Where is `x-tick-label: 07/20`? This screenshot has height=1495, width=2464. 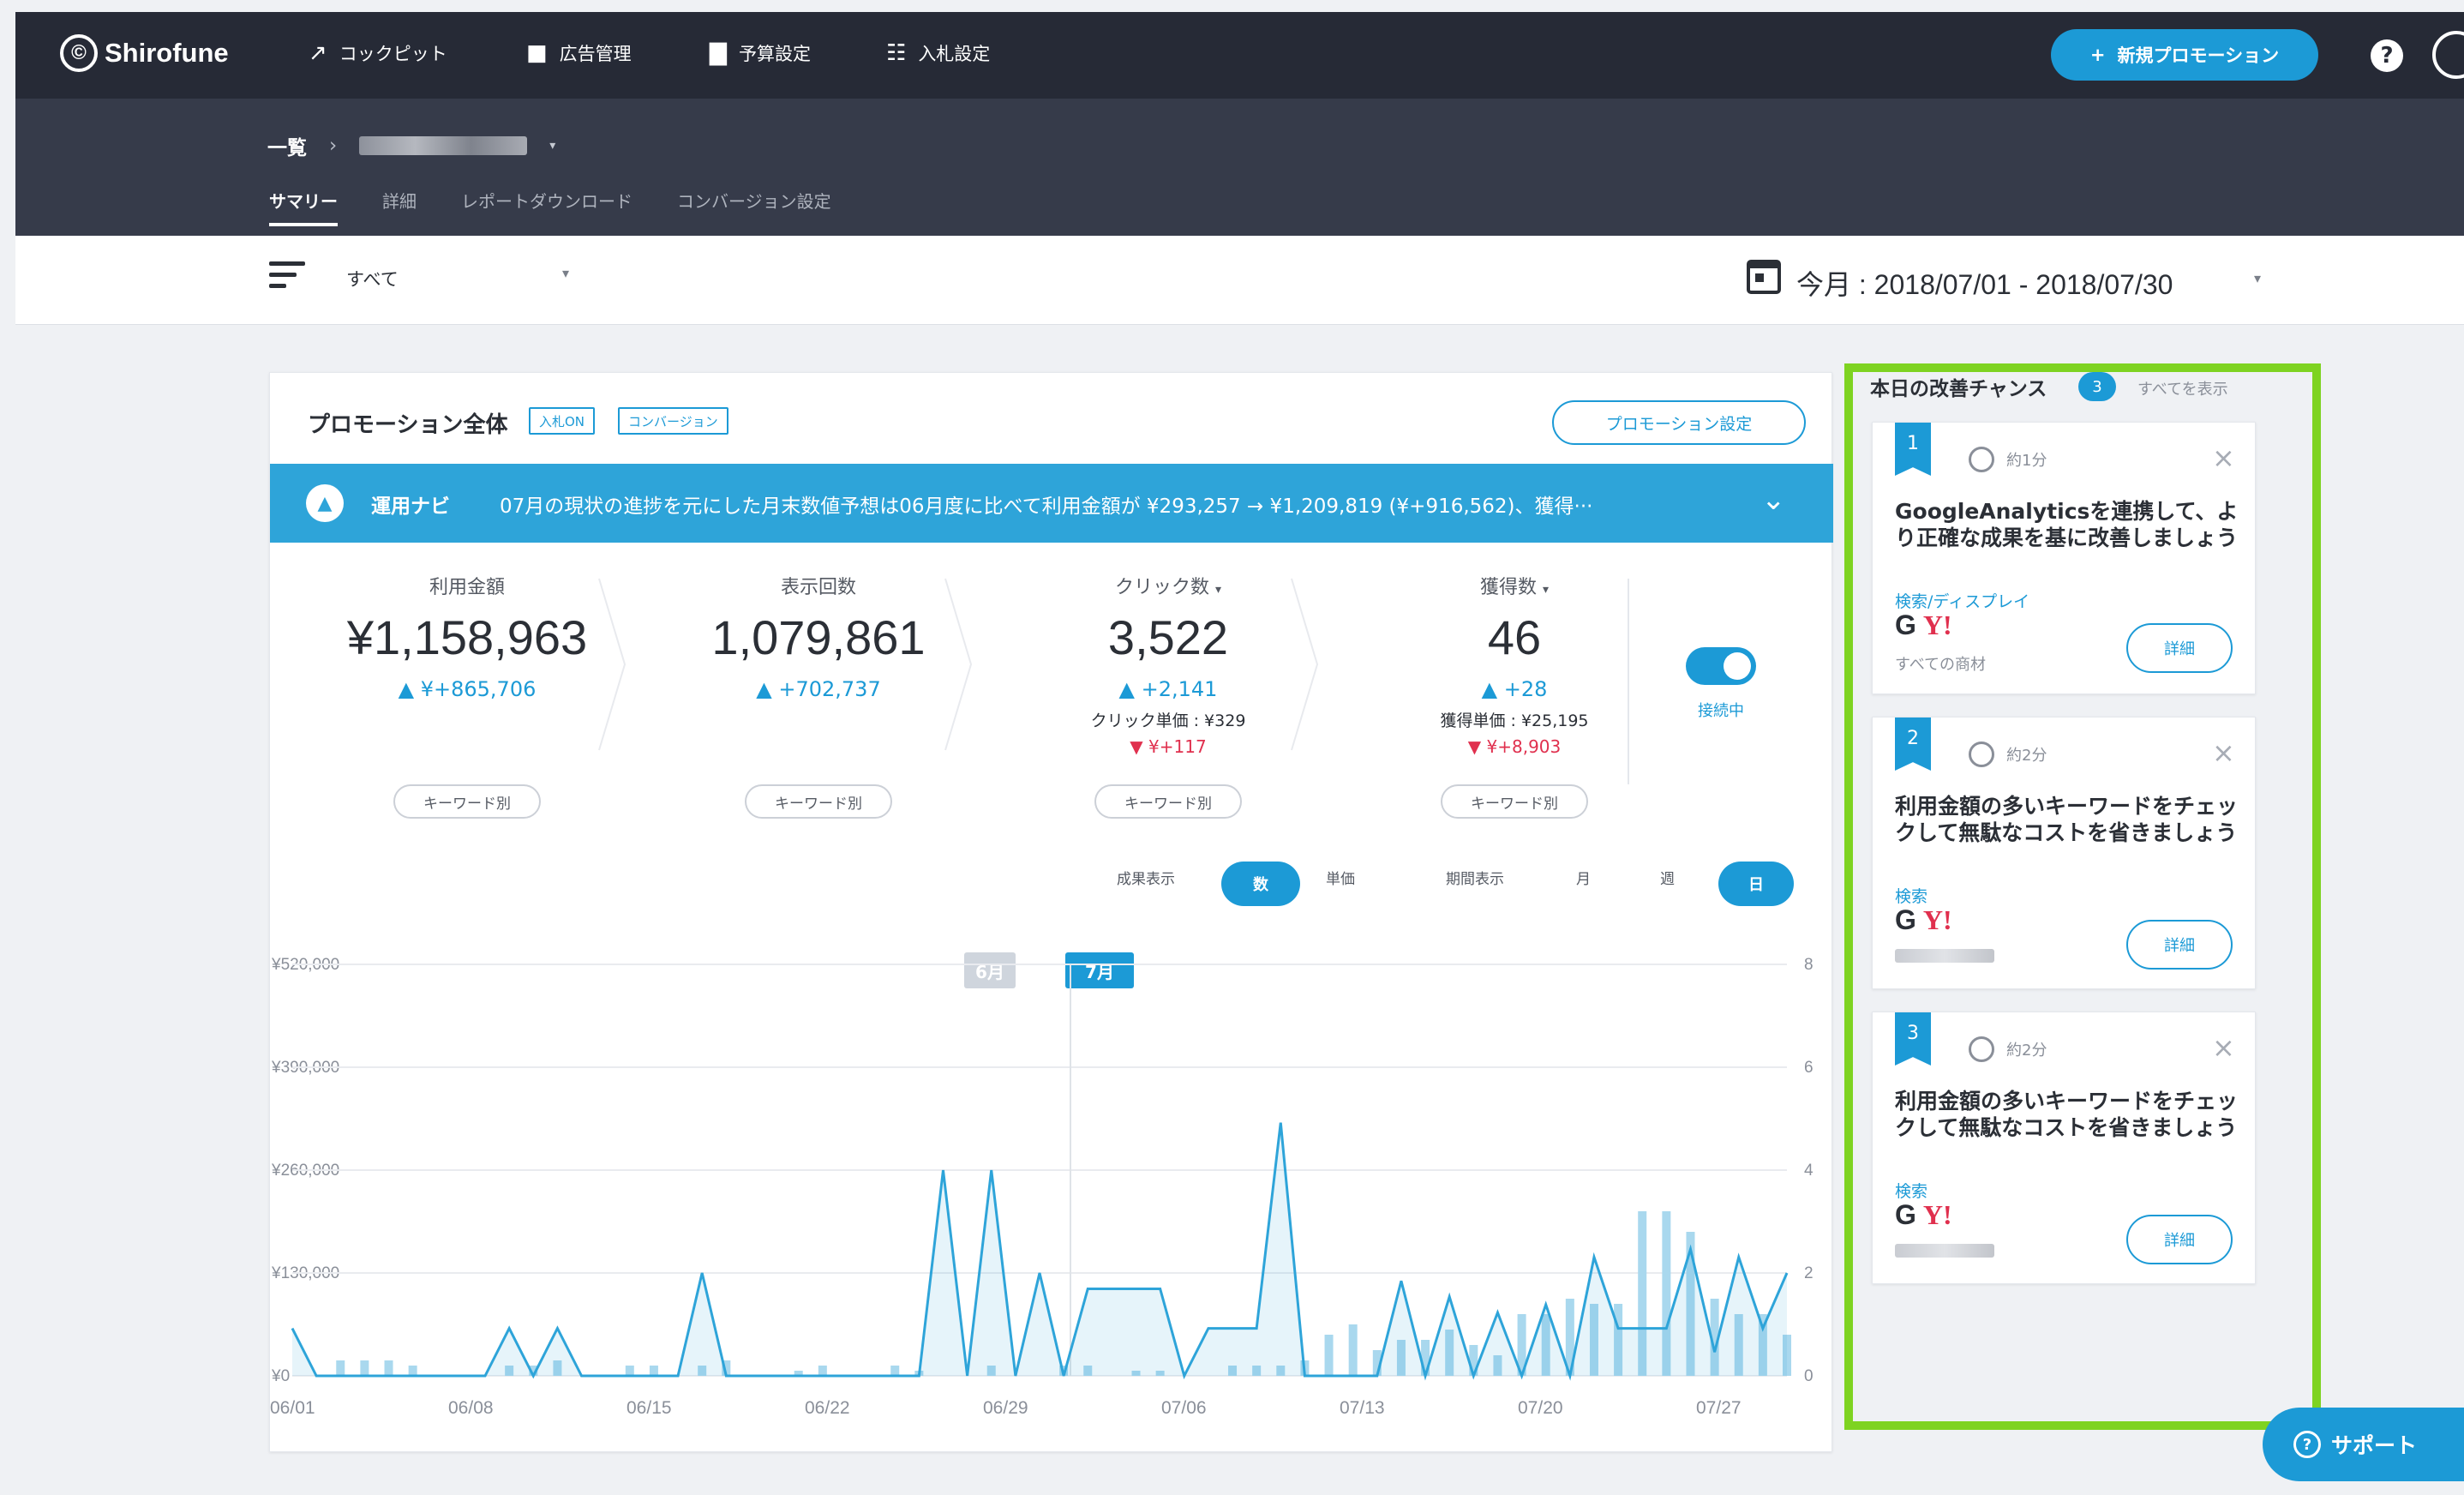
x-tick-label: 07/20 is located at coordinates (1540, 1408).